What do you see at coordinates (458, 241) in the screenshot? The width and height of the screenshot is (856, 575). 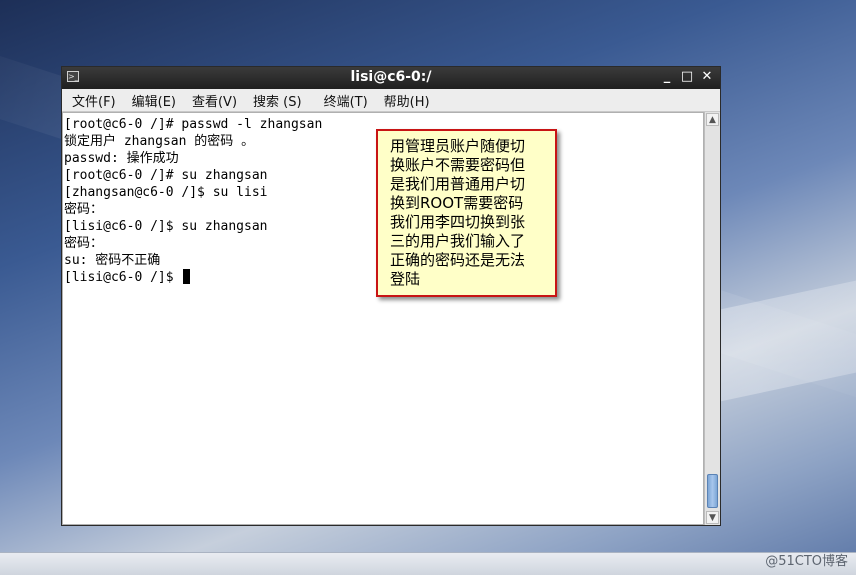 I see `annotation-line: 三的用户我们输入了` at bounding box center [458, 241].